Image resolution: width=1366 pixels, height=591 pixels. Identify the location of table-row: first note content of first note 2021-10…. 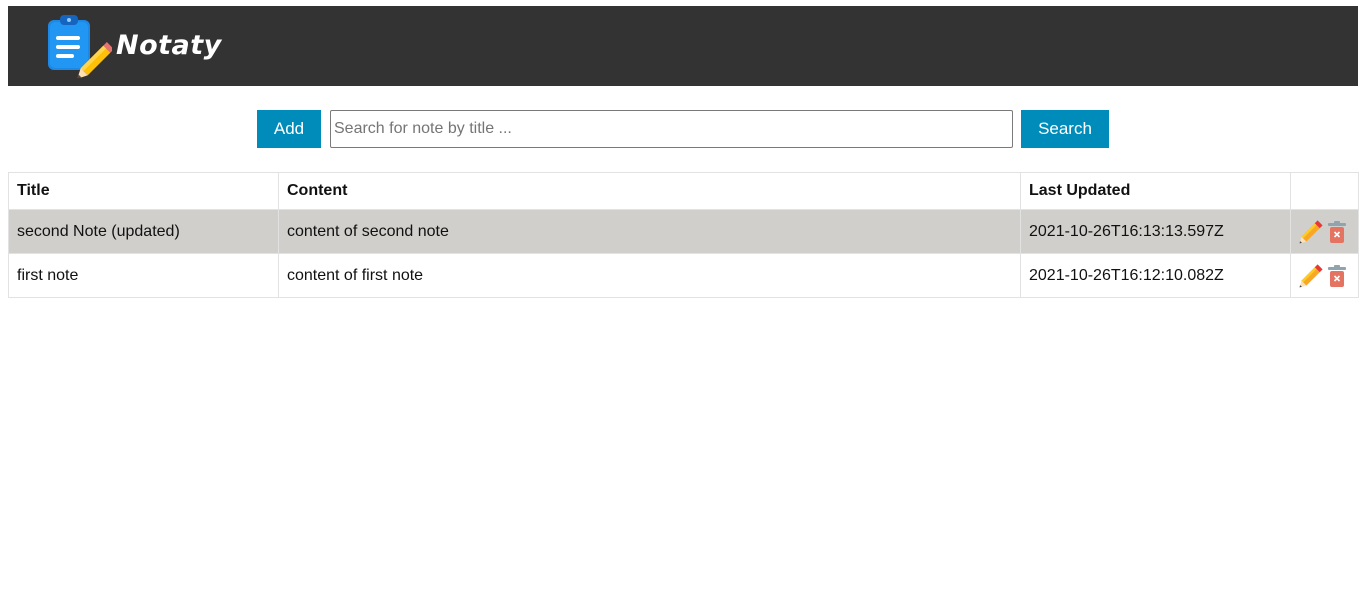
(683, 275).